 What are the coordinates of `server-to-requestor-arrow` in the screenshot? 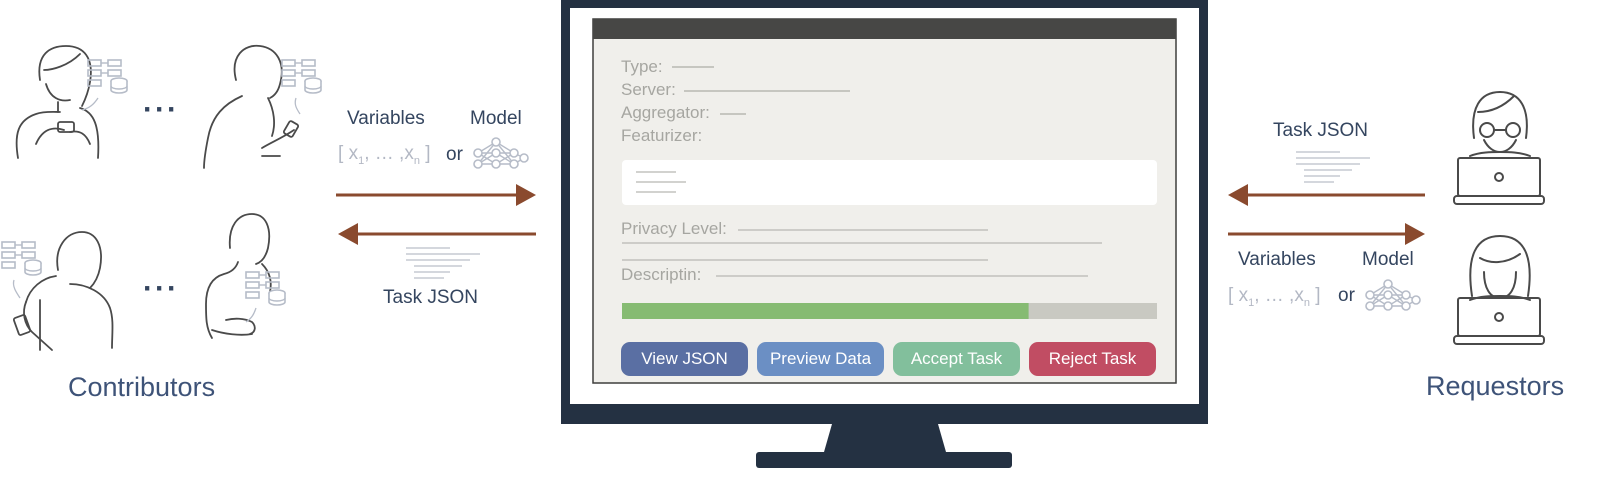 It's located at (1326, 234).